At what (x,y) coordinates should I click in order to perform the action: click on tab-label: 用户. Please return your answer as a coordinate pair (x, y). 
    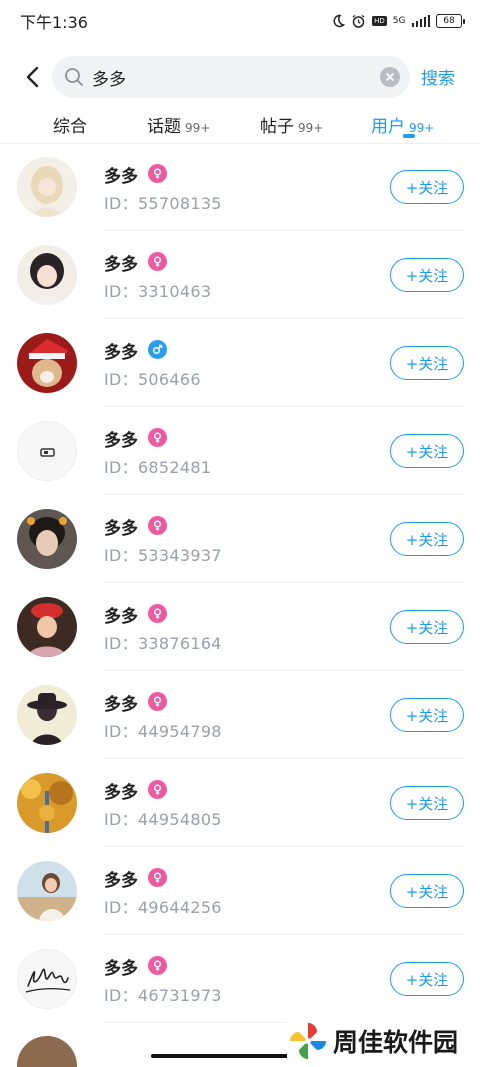
    Looking at the image, I should click on (388, 127).